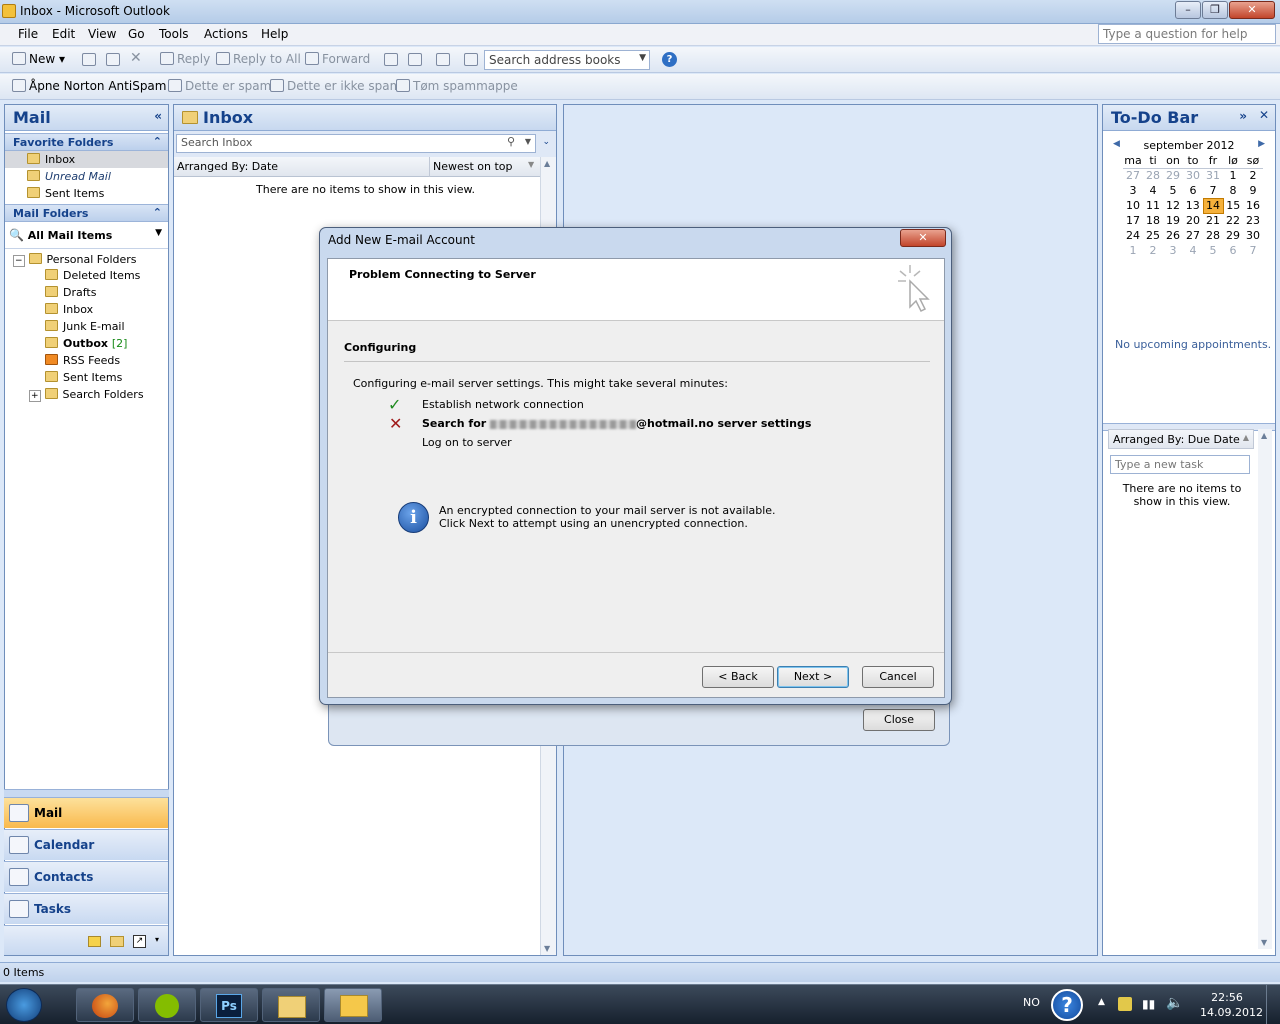 The width and height of the screenshot is (1280, 1024). Describe the element at coordinates (738, 677) in the screenshot. I see `back-button: < Back` at that location.